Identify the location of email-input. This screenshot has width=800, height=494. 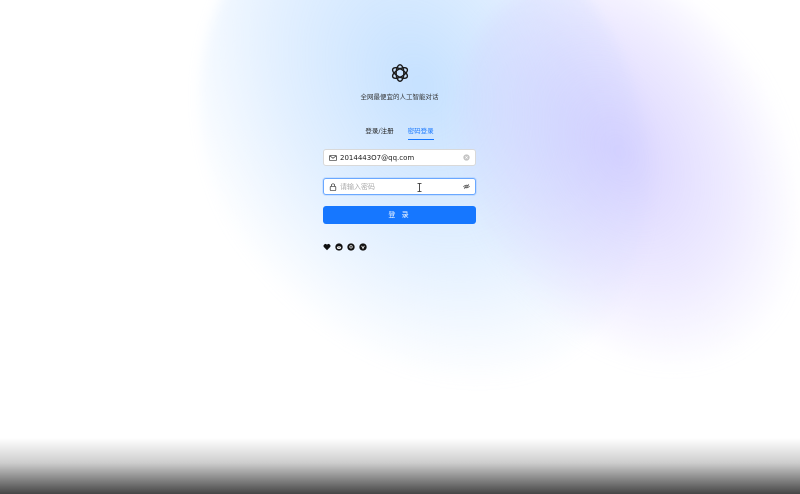
(401, 157).